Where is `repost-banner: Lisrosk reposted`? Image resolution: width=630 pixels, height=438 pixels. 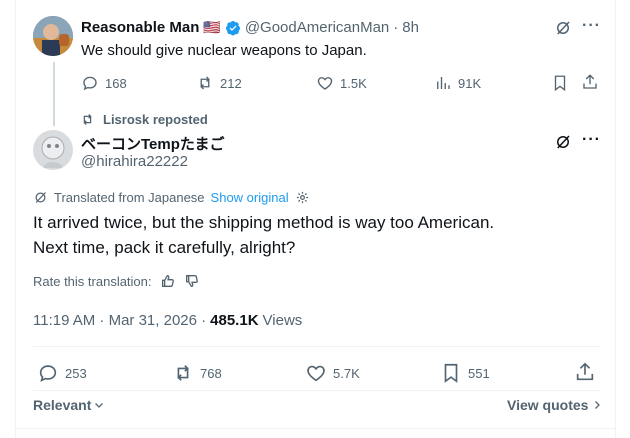 repost-banner: Lisrosk reposted is located at coordinates (144, 119).